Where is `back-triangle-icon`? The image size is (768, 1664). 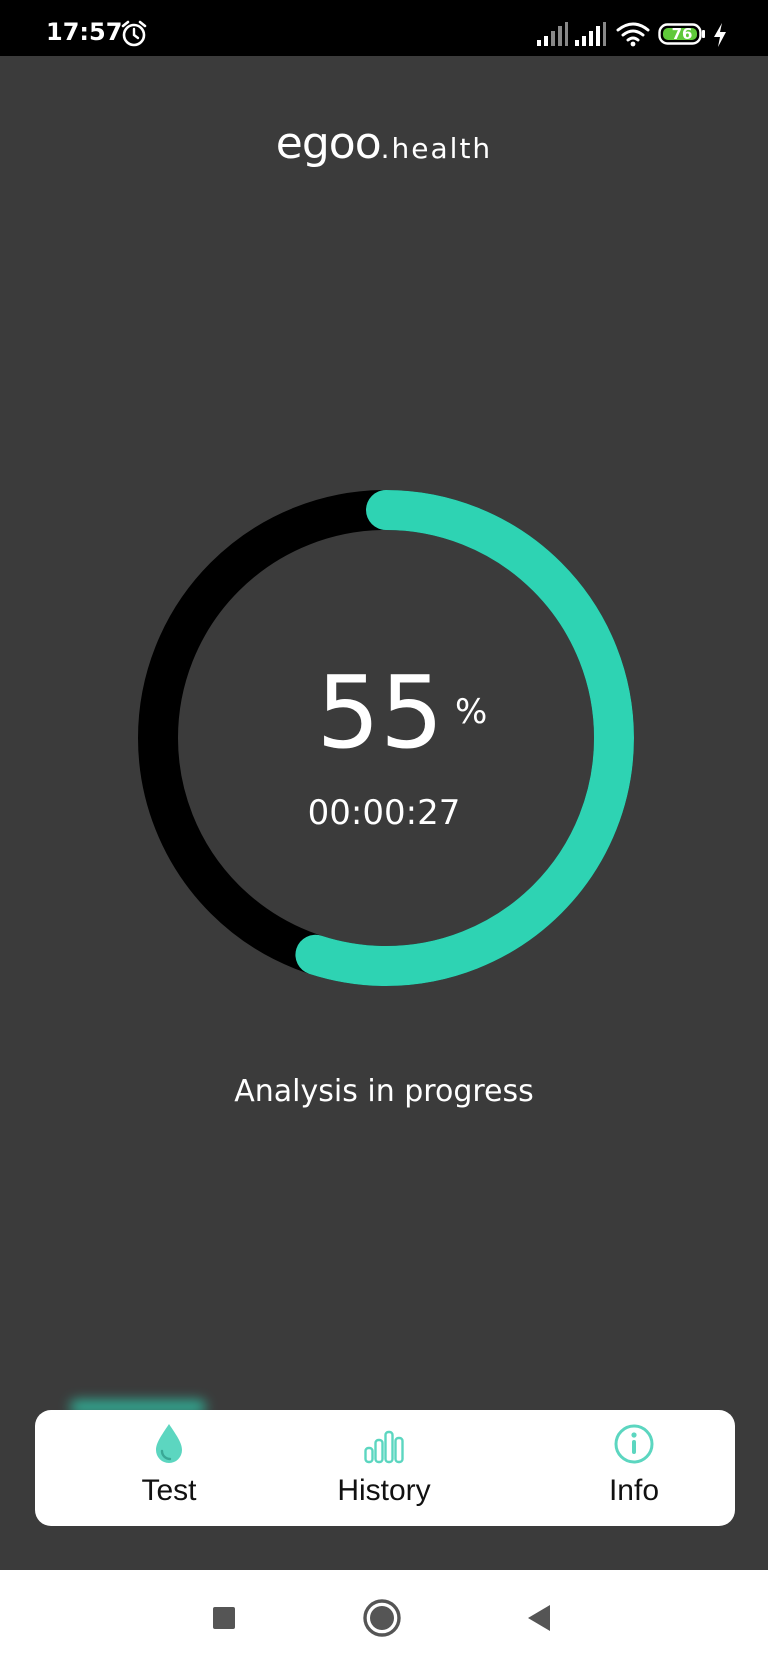
back-triangle-icon is located at coordinates (540, 1618).